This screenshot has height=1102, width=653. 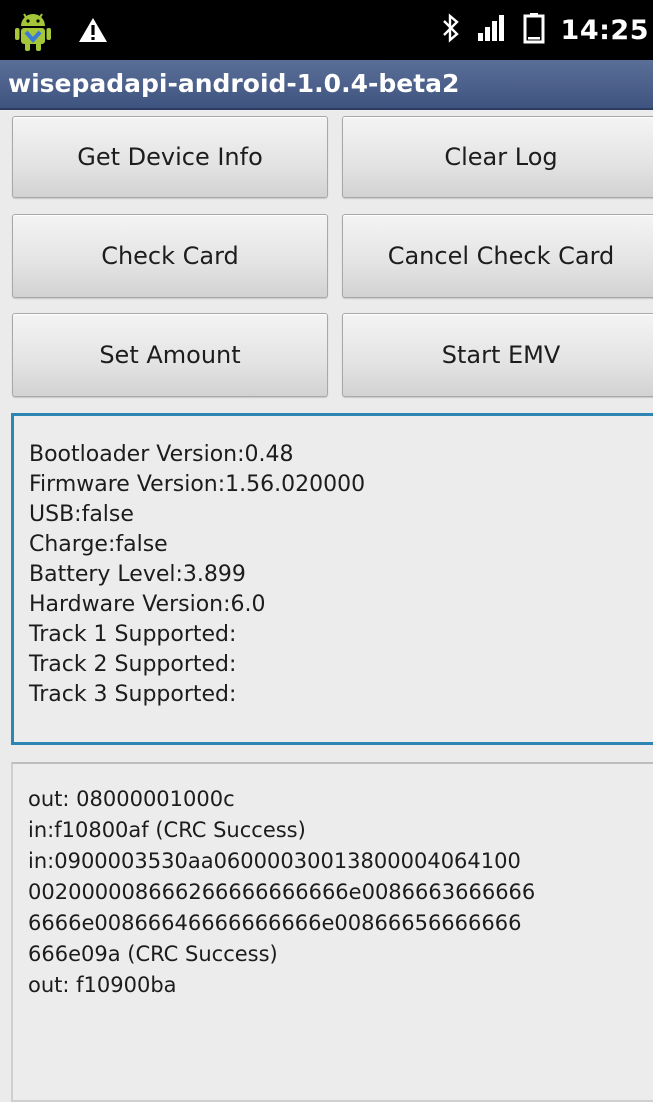 I want to click on cancel-check-card-button: Cancel Check Card, so click(x=497, y=256).